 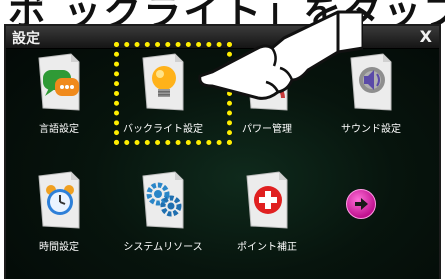 I want to click on point-calibration-tile: ポイント補正, so click(x=267, y=216).